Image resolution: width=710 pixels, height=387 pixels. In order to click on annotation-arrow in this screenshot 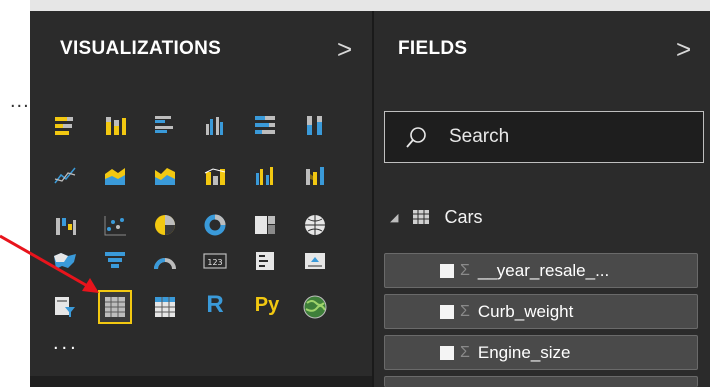, I will do `click(49, 263)`.